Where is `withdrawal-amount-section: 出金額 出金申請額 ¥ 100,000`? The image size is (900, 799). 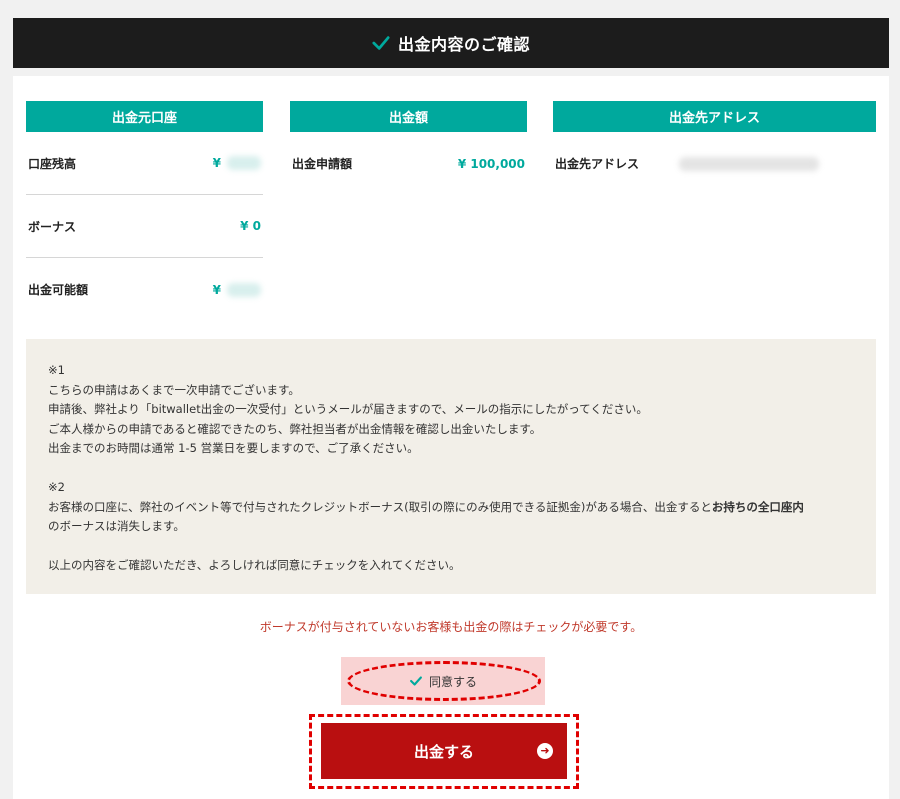
withdrawal-amount-section: 出金額 出金申請額 ¥ 100,000 is located at coordinates (408, 148).